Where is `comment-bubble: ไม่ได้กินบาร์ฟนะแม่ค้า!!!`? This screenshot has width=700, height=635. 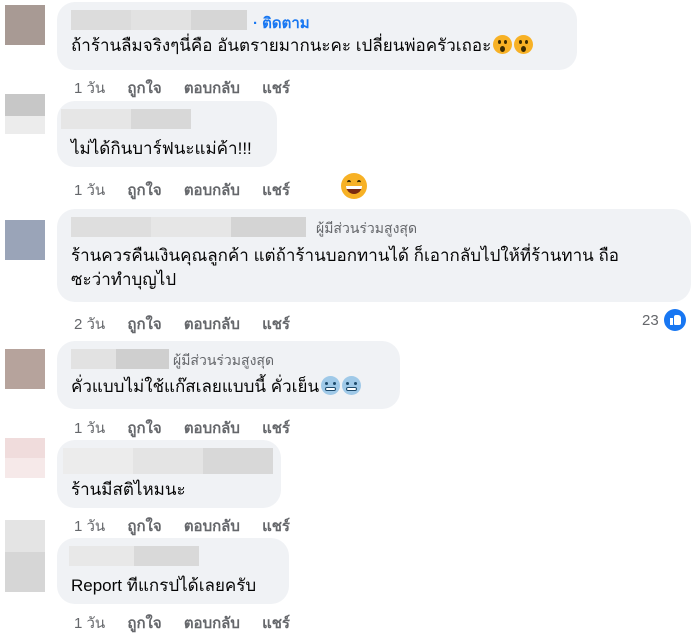
comment-bubble: ไม่ได้กินบาร์ฟนะแม่ค้า!!! is located at coordinates (167, 134).